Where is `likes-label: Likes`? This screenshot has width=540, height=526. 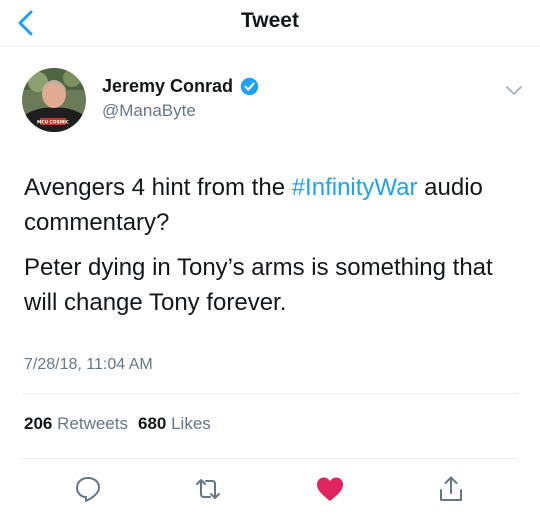 likes-label: Likes is located at coordinates (191, 423).